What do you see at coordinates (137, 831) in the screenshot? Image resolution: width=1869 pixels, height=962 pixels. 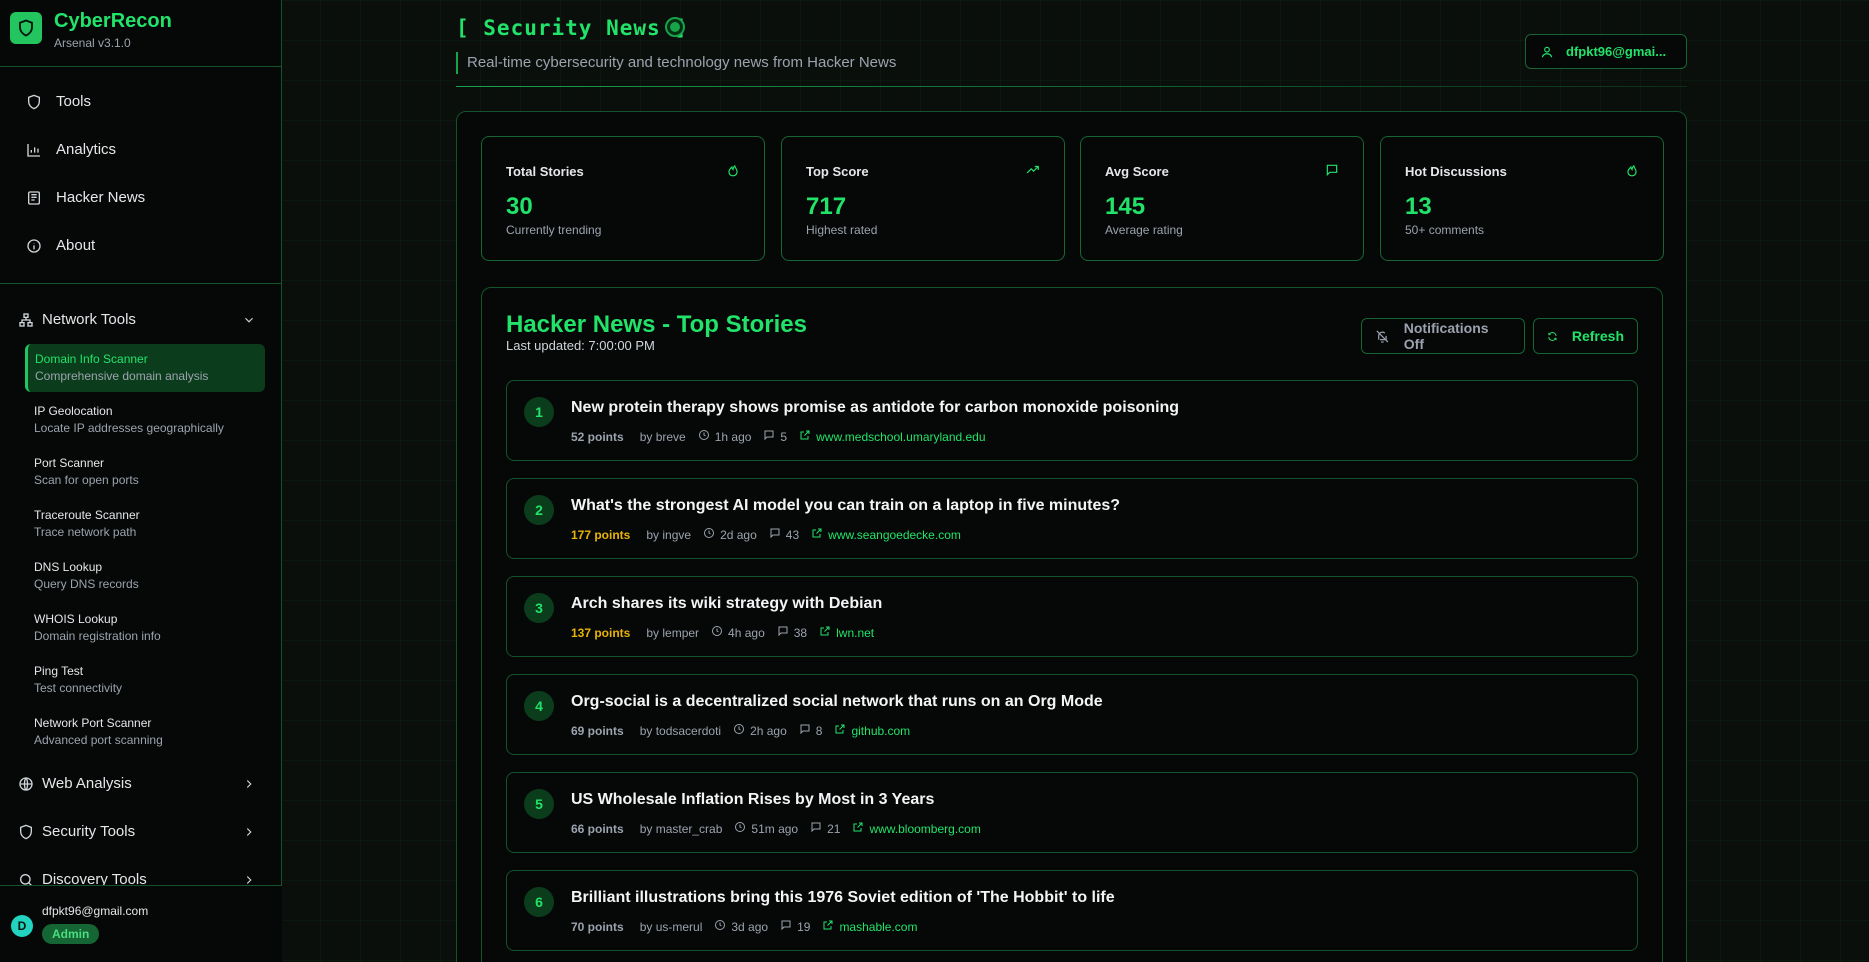 I see `group-security-tools: Security Tools` at bounding box center [137, 831].